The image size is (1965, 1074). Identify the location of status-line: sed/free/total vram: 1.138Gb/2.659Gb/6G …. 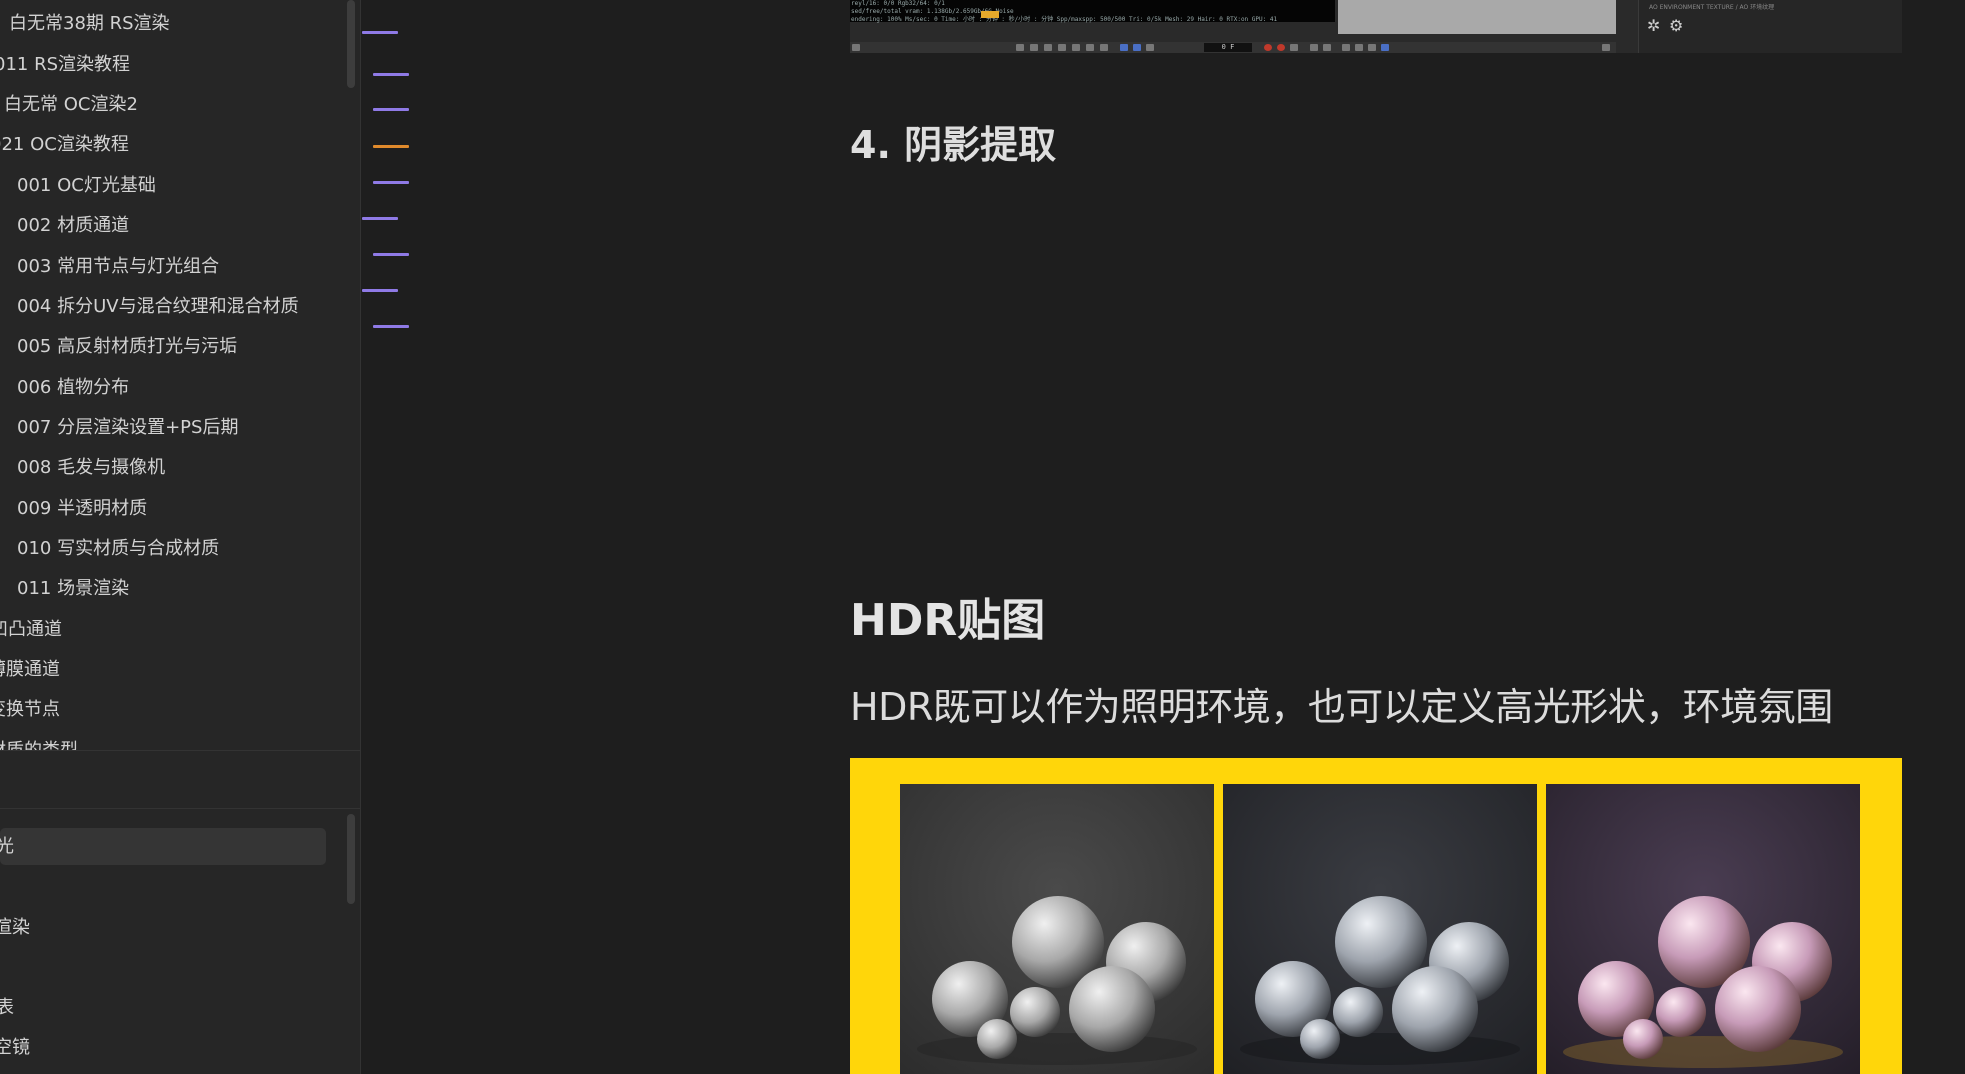
(932, 11).